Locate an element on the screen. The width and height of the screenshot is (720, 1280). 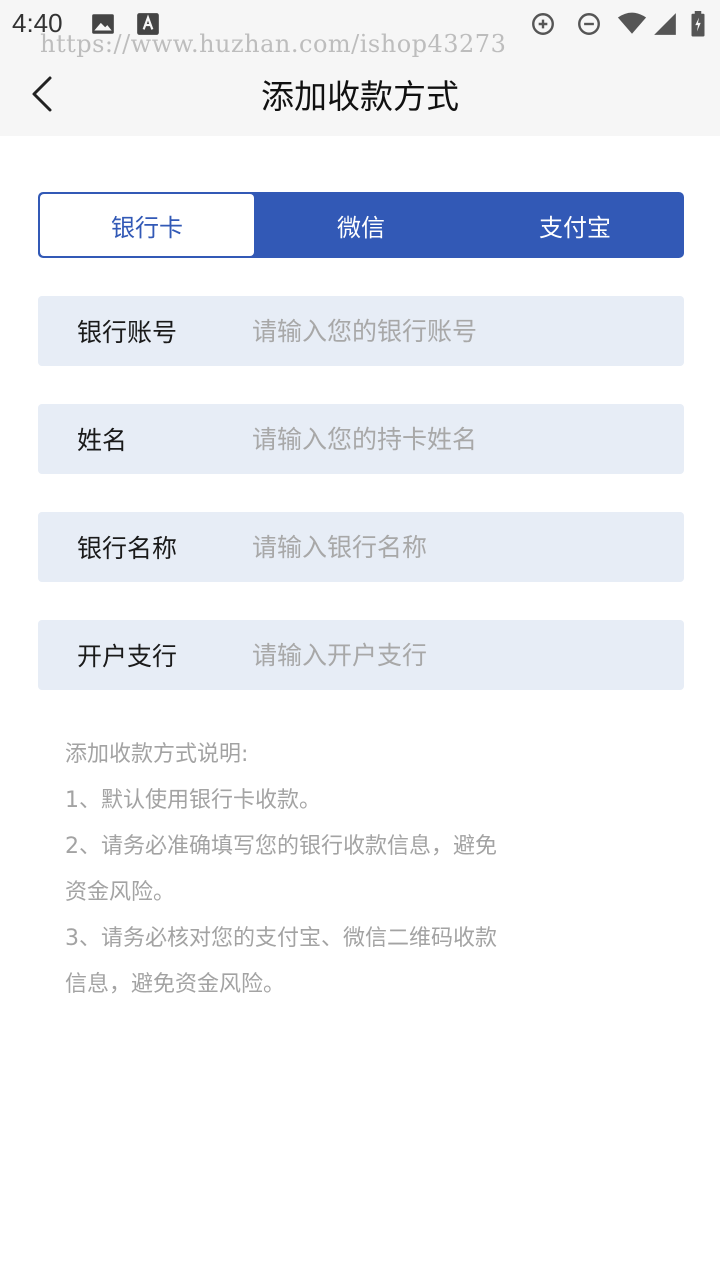
cardholder-name-input is located at coordinates (457, 439).